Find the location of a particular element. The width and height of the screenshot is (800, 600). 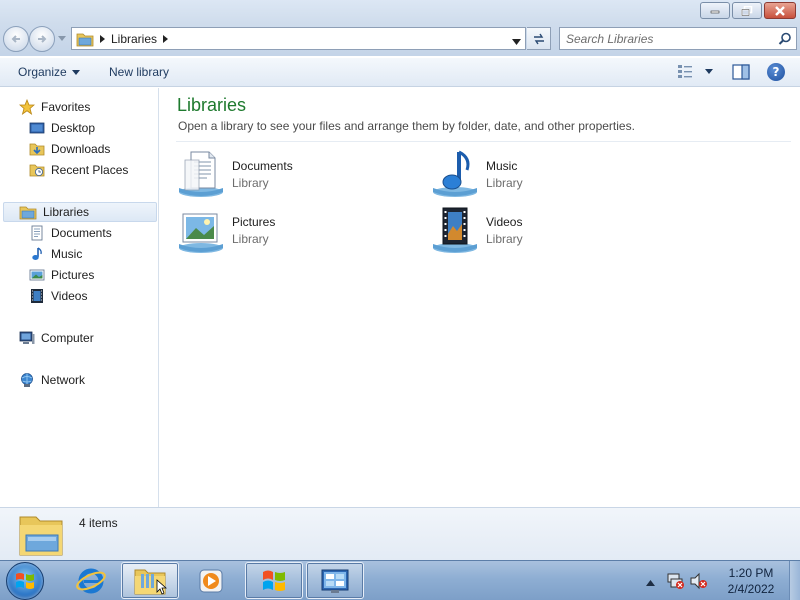

new-library-label: New library is located at coordinates (139, 72).